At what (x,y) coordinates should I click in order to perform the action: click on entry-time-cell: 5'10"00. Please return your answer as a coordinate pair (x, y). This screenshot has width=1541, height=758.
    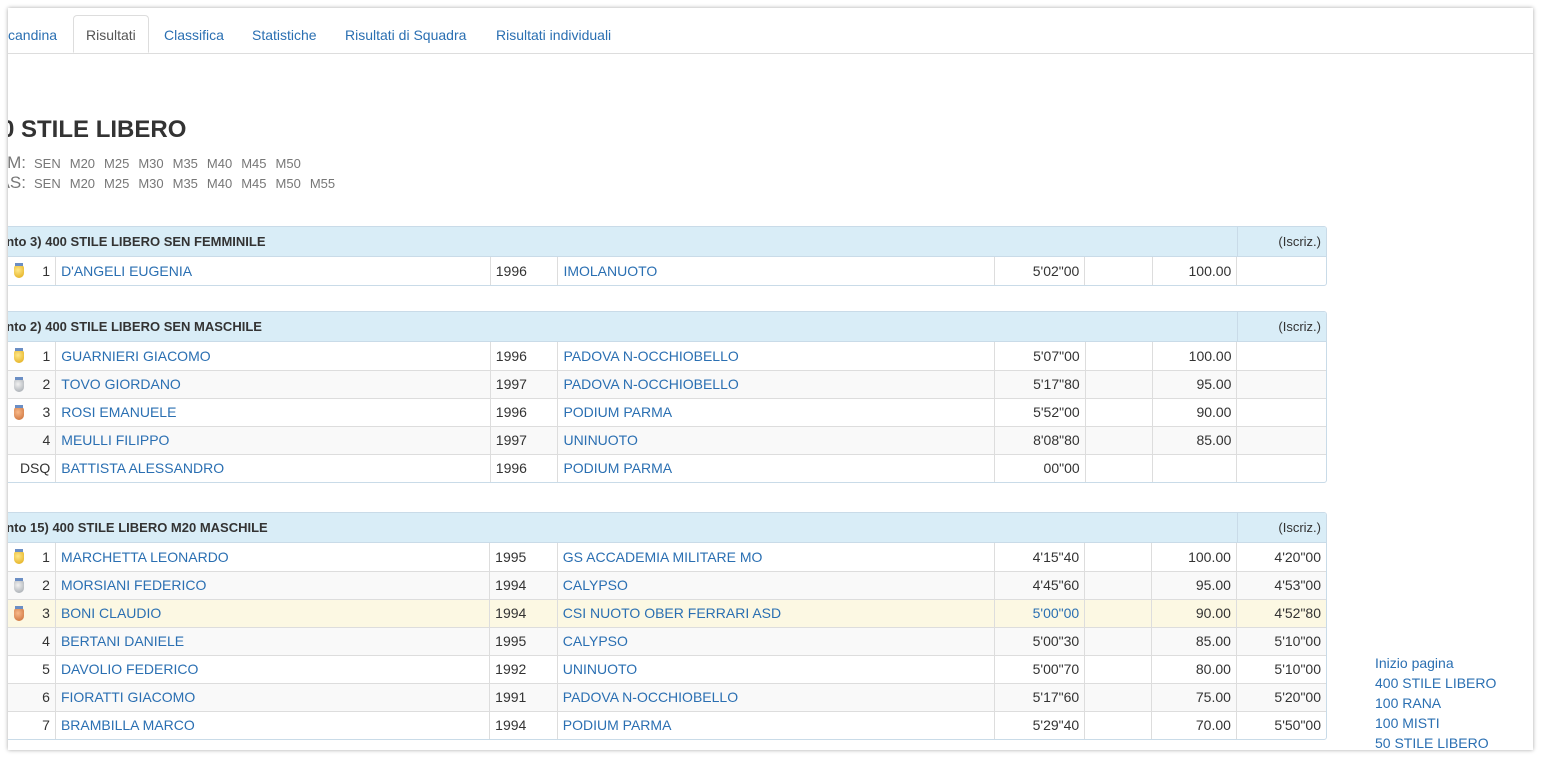
    Looking at the image, I should click on (1281, 668).